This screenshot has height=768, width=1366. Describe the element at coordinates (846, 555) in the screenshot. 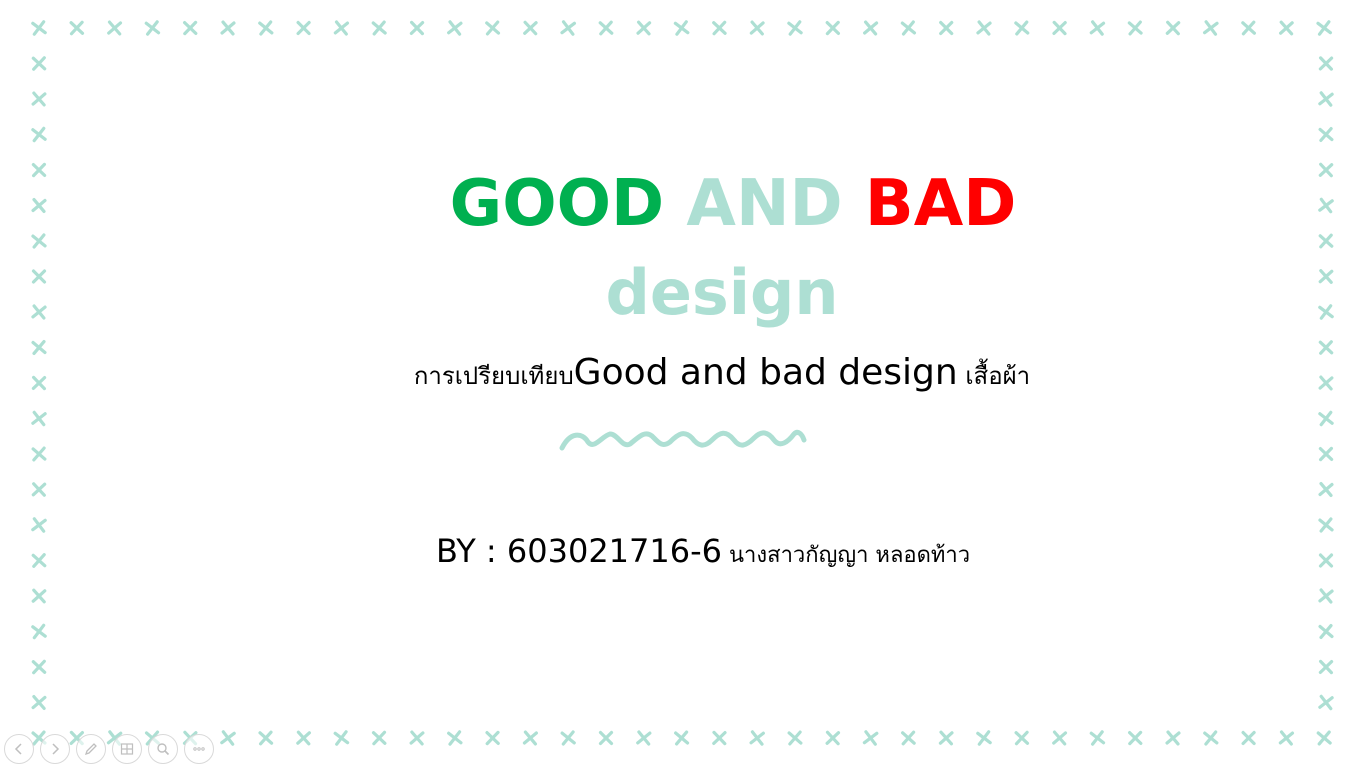

I see `byline-name: นางสาวกัญญา หลอดท้าว` at that location.